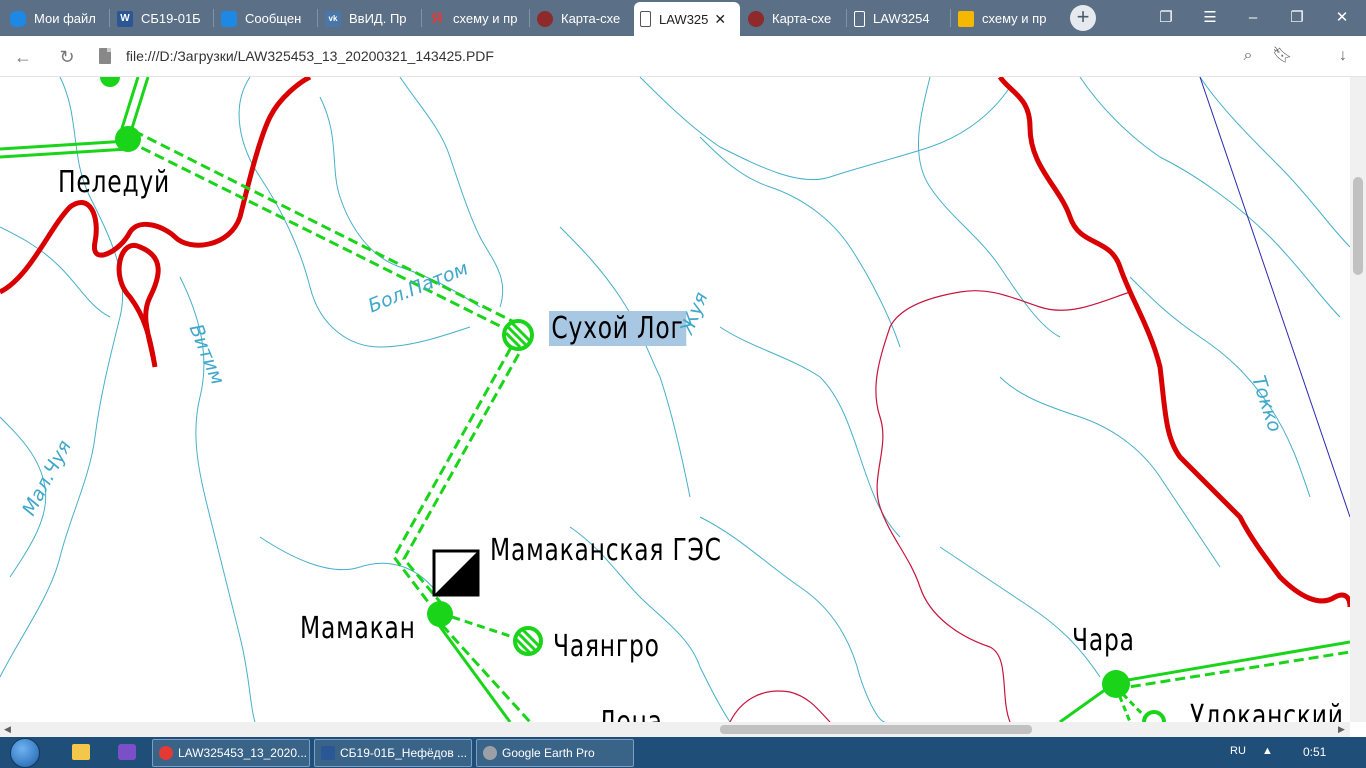 The height and width of the screenshot is (768, 1366). Describe the element at coordinates (617, 328) in the screenshot. I see `city-label-sukhoy-log: Сухой Лог` at that location.